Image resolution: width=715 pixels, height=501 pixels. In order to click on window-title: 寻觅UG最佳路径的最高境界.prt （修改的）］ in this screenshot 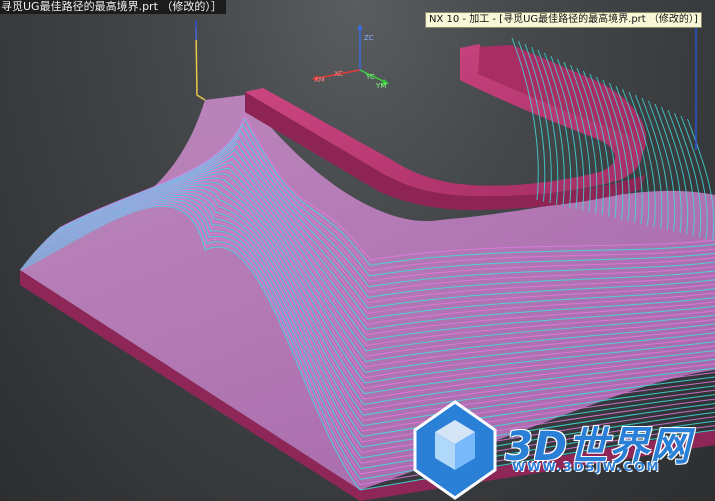, I will do `click(113, 7)`.